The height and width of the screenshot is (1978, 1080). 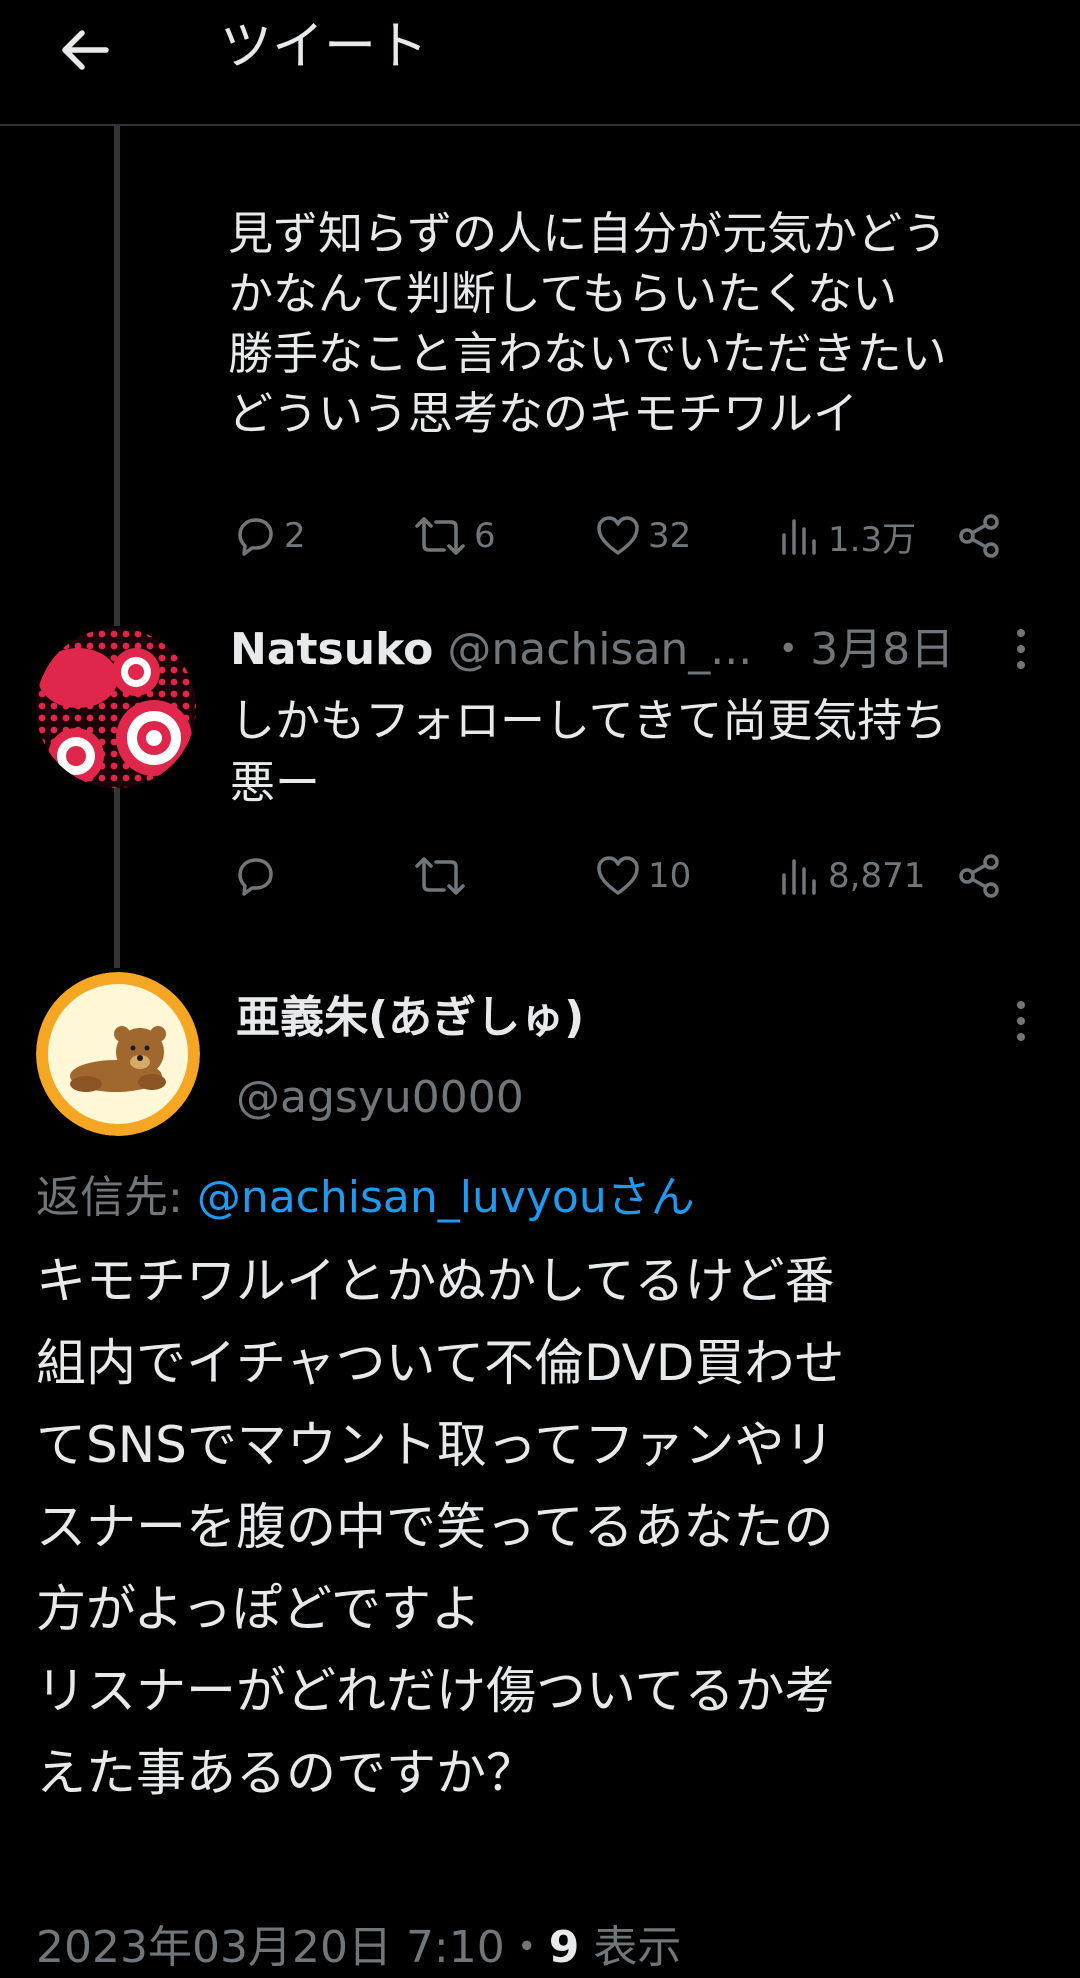 What do you see at coordinates (446, 1197) in the screenshot?
I see `reply-to-link: @nachisan_luvyouさん` at bounding box center [446, 1197].